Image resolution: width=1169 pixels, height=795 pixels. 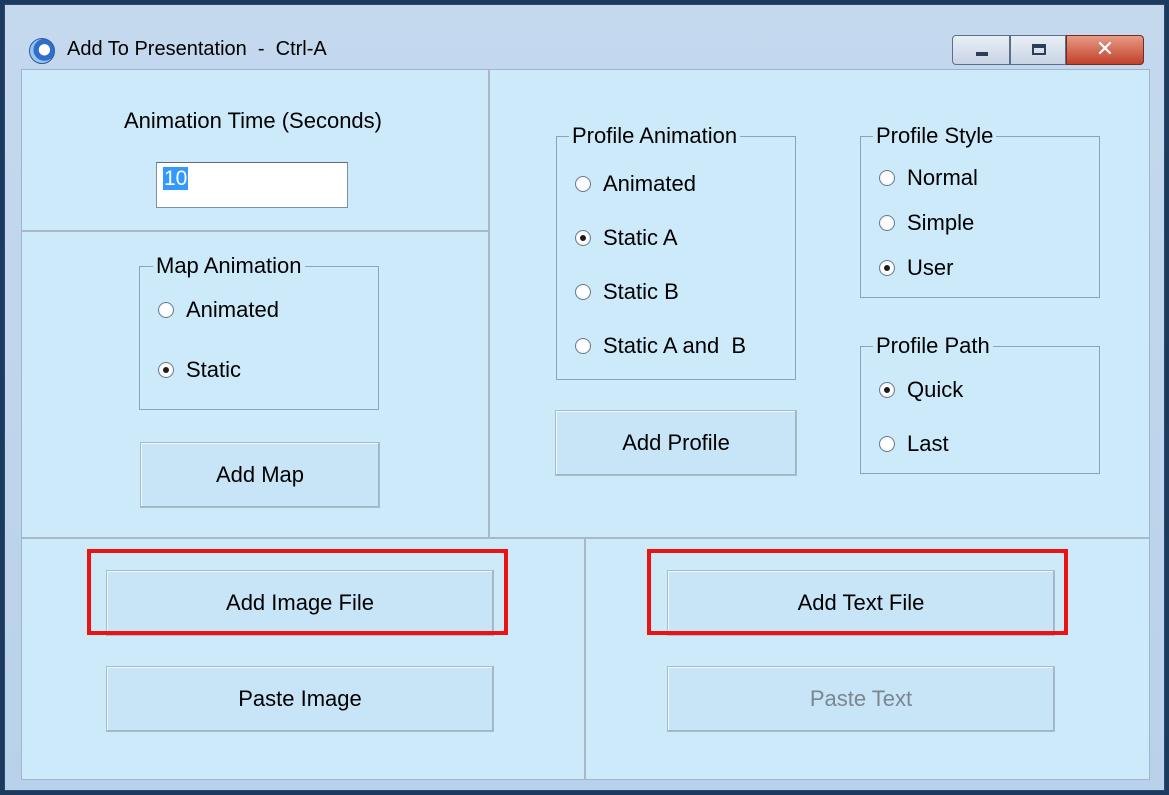 I want to click on minimize-button, so click(x=981, y=50).